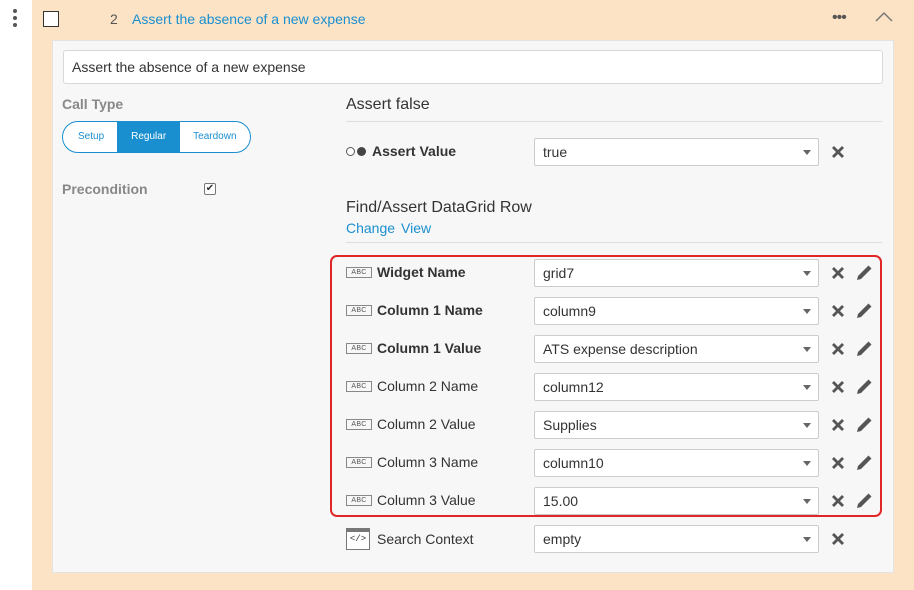 The height and width of the screenshot is (590, 914). I want to click on clear-search-context-icon, so click(838, 539).